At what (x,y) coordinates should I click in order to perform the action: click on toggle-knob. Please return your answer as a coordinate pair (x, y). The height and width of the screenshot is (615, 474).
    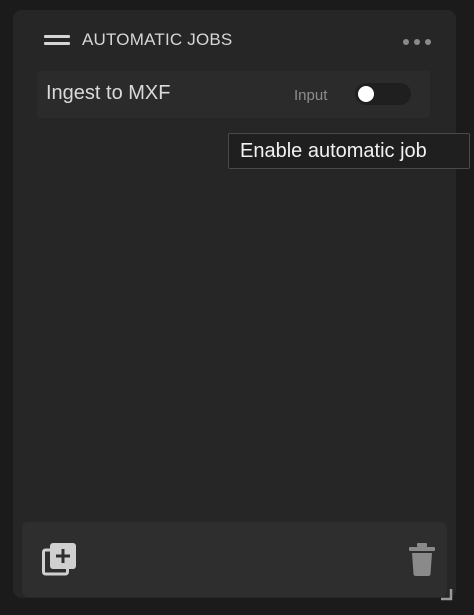
    Looking at the image, I should click on (366, 94).